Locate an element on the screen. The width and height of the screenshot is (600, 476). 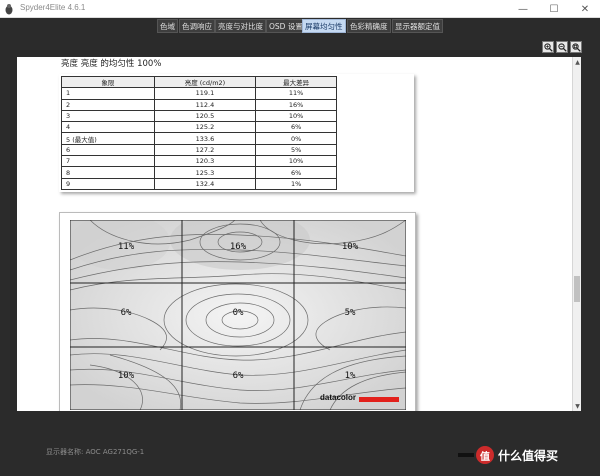
header-max-difference: 最大差异 is located at coordinates (296, 82).